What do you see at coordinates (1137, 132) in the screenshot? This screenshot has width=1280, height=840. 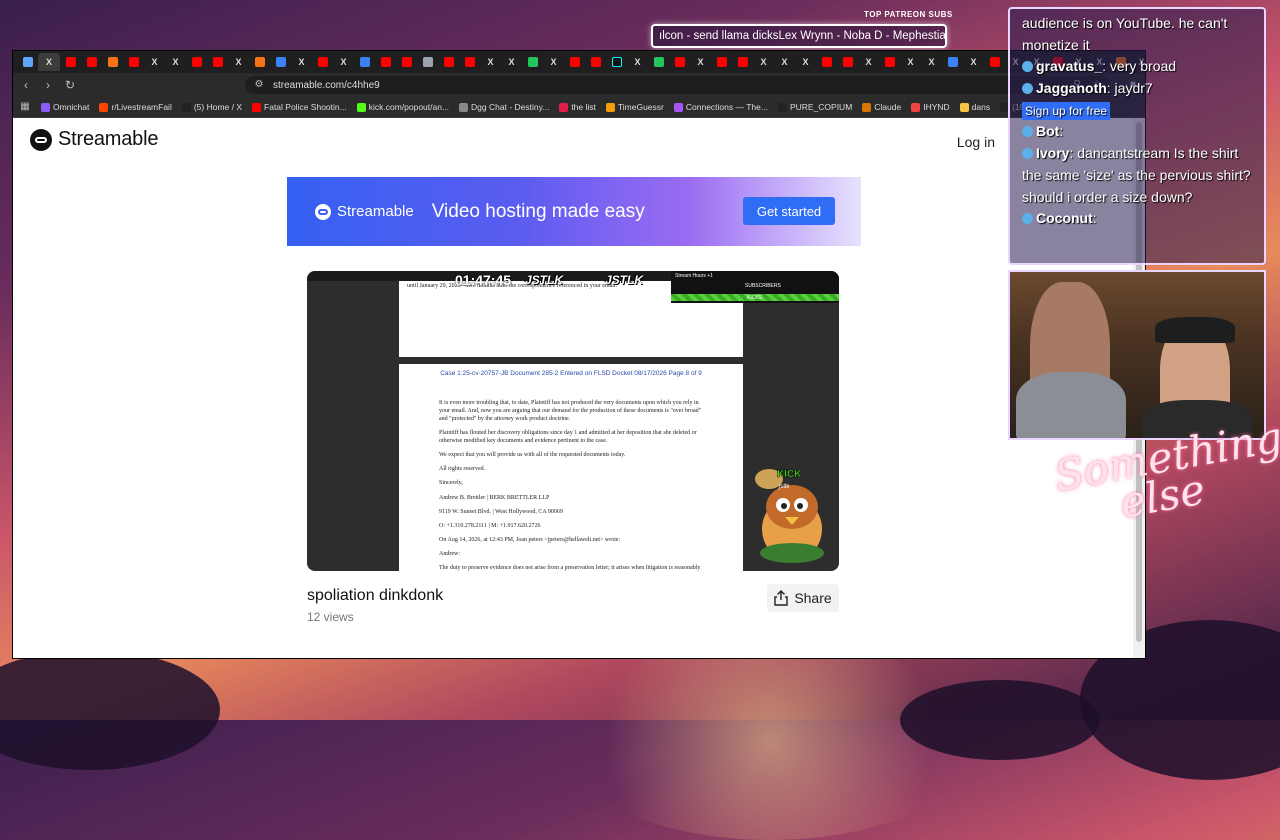 I see `chat-message: Bot:` at bounding box center [1137, 132].